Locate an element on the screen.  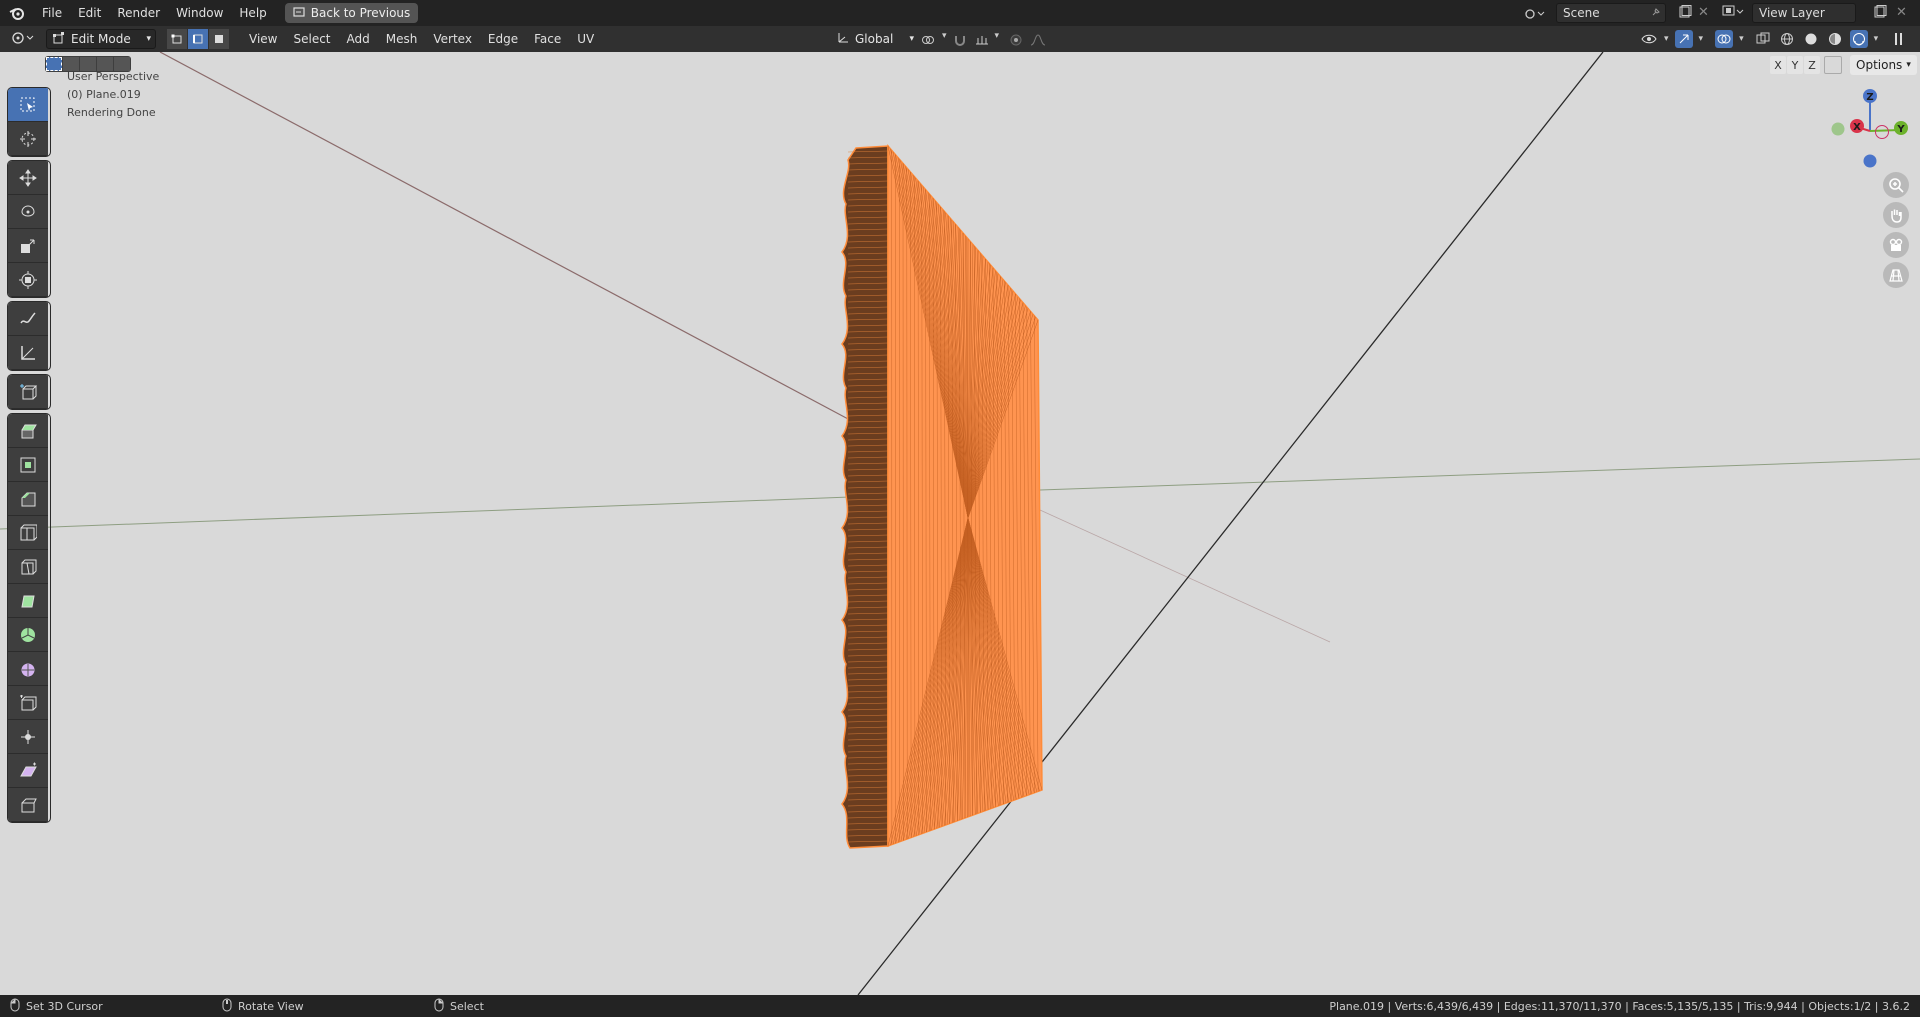
select-mode-group is located at coordinates (197, 39).